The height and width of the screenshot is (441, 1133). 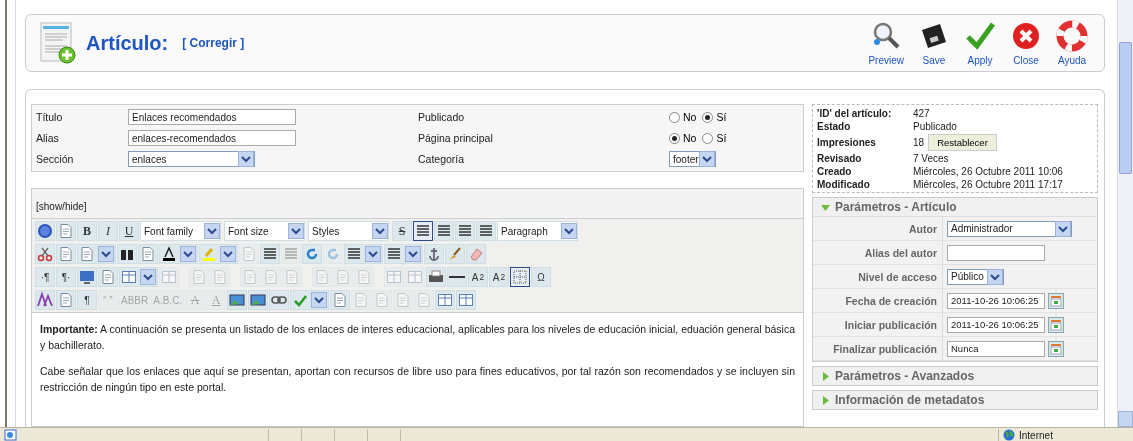 I want to click on highlighter-icon, so click(x=209, y=254).